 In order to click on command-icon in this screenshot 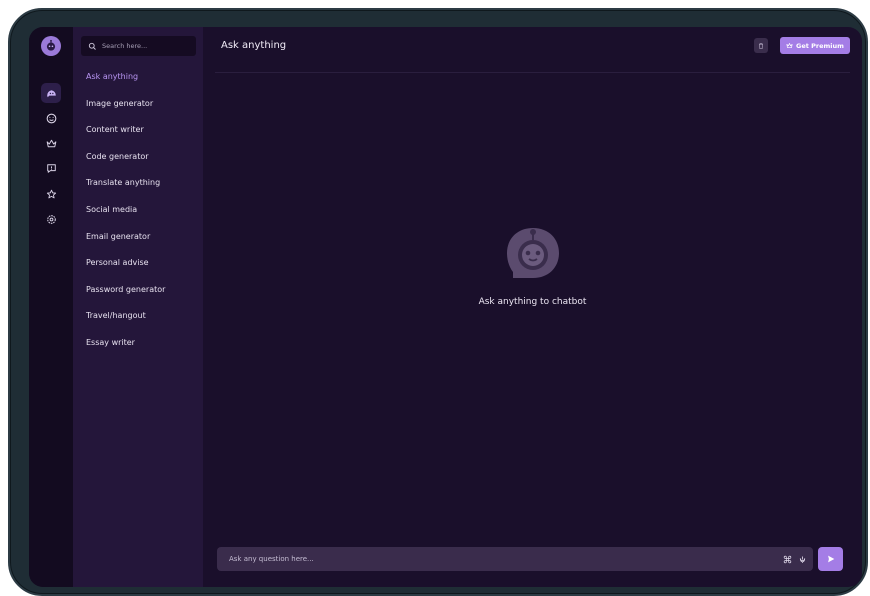, I will do `click(787, 559)`.